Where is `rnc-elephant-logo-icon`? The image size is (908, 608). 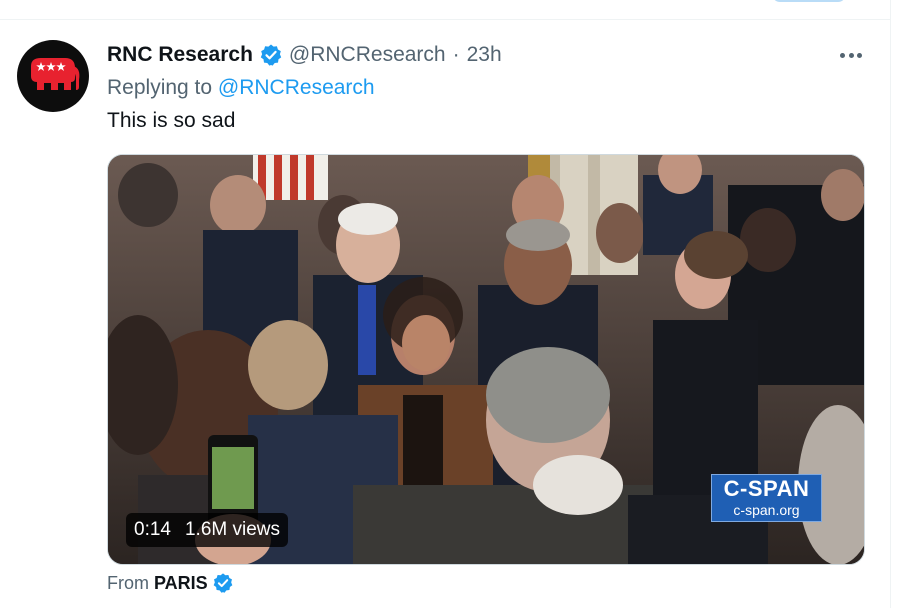 rnc-elephant-logo-icon is located at coordinates (55, 74).